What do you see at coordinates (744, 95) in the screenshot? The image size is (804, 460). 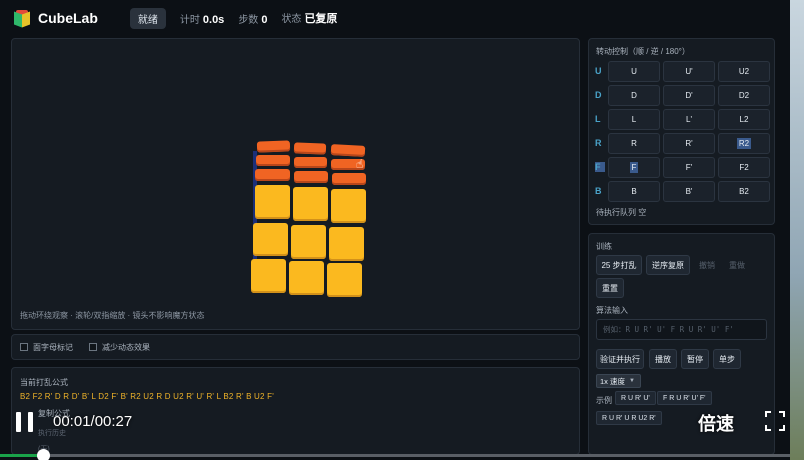 I see `move-button: D2` at bounding box center [744, 95].